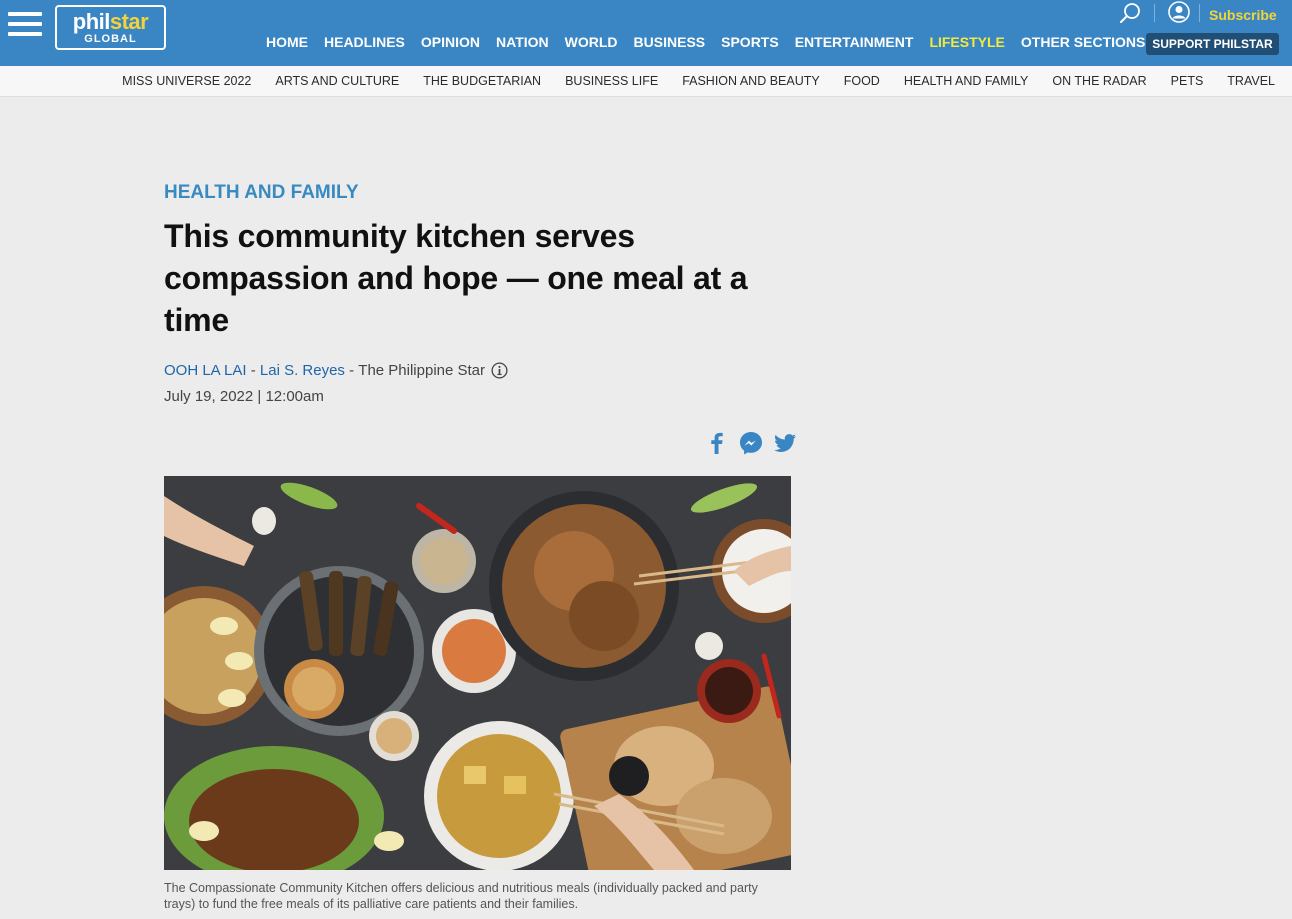 The width and height of the screenshot is (1292, 919). What do you see at coordinates (422, 370) in the screenshot?
I see `publication-name: The Philippine Star` at bounding box center [422, 370].